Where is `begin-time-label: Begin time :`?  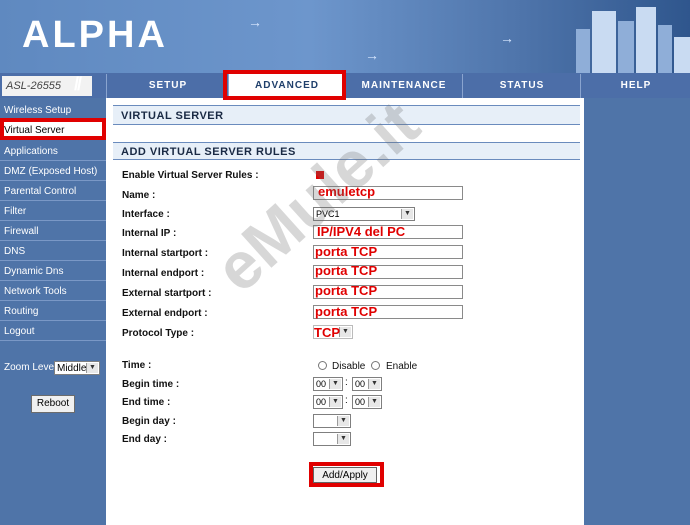 begin-time-label: Begin time : is located at coordinates (151, 384).